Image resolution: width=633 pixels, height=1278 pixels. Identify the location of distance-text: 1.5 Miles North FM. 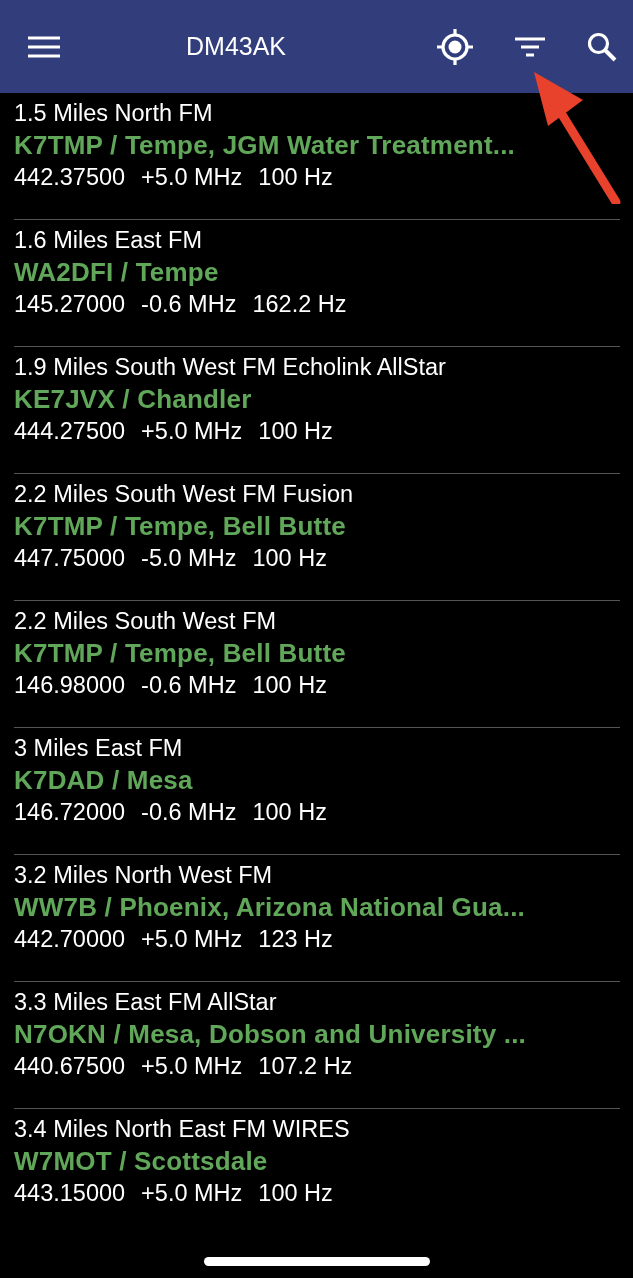
(113, 113).